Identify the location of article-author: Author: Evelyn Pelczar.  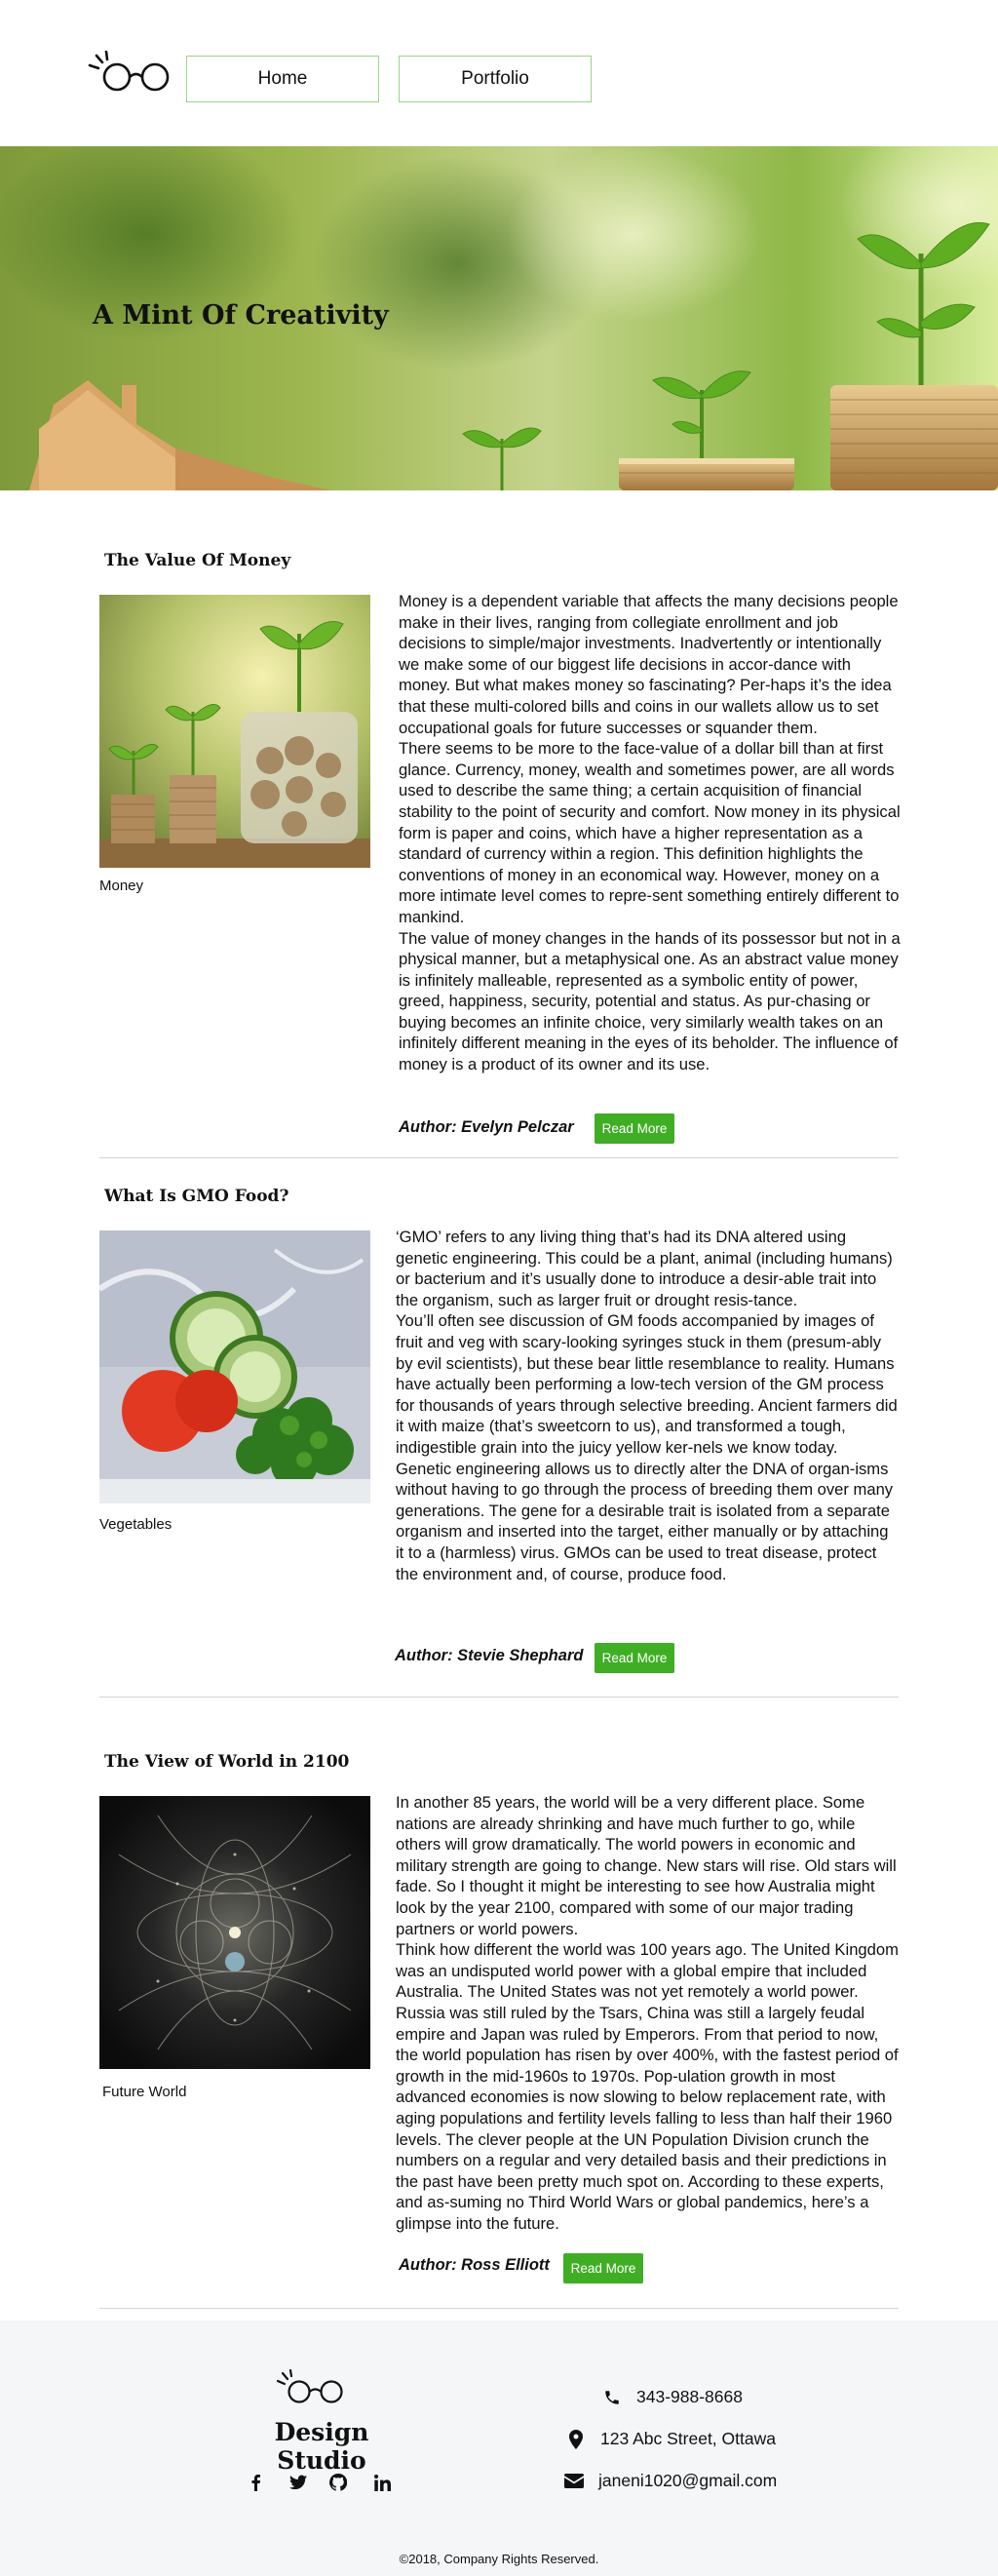
(486, 1127).